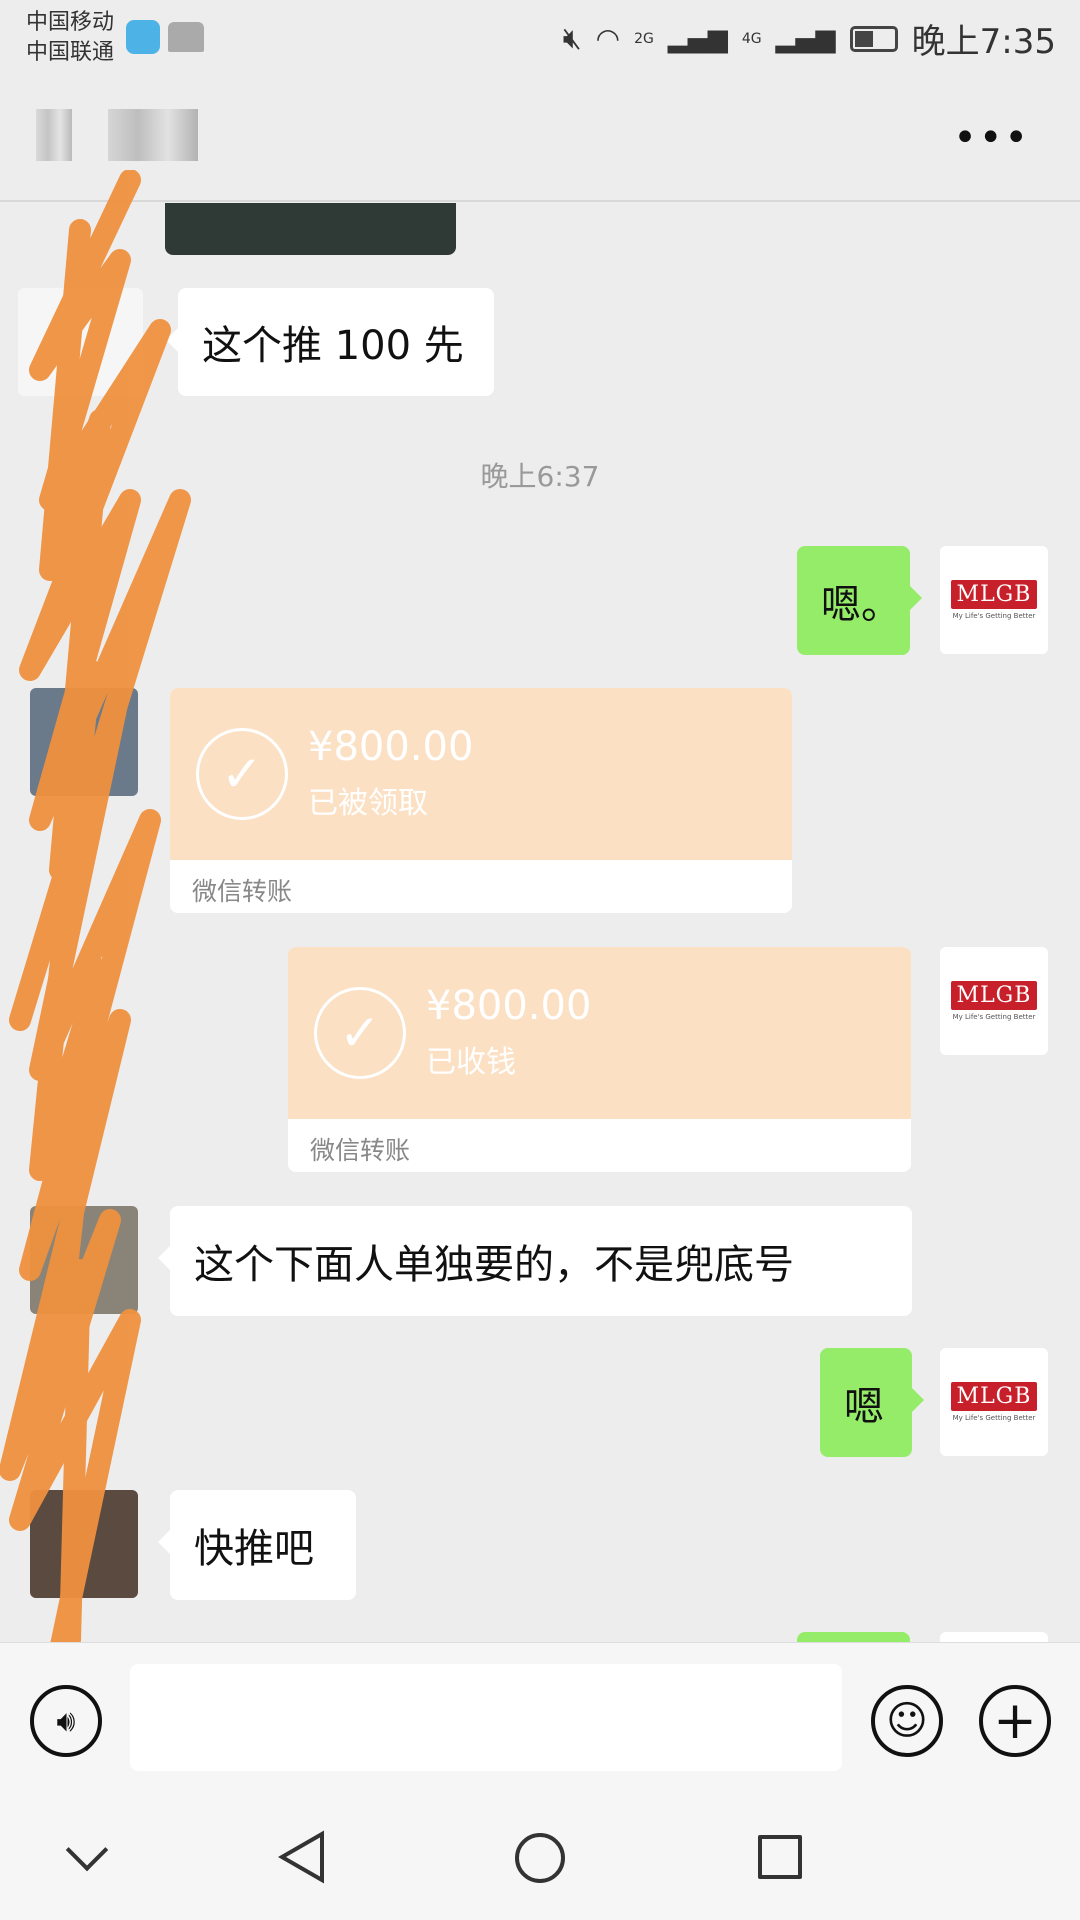  What do you see at coordinates (95, 910) in the screenshot?
I see `orange-scribble-redaction` at bounding box center [95, 910].